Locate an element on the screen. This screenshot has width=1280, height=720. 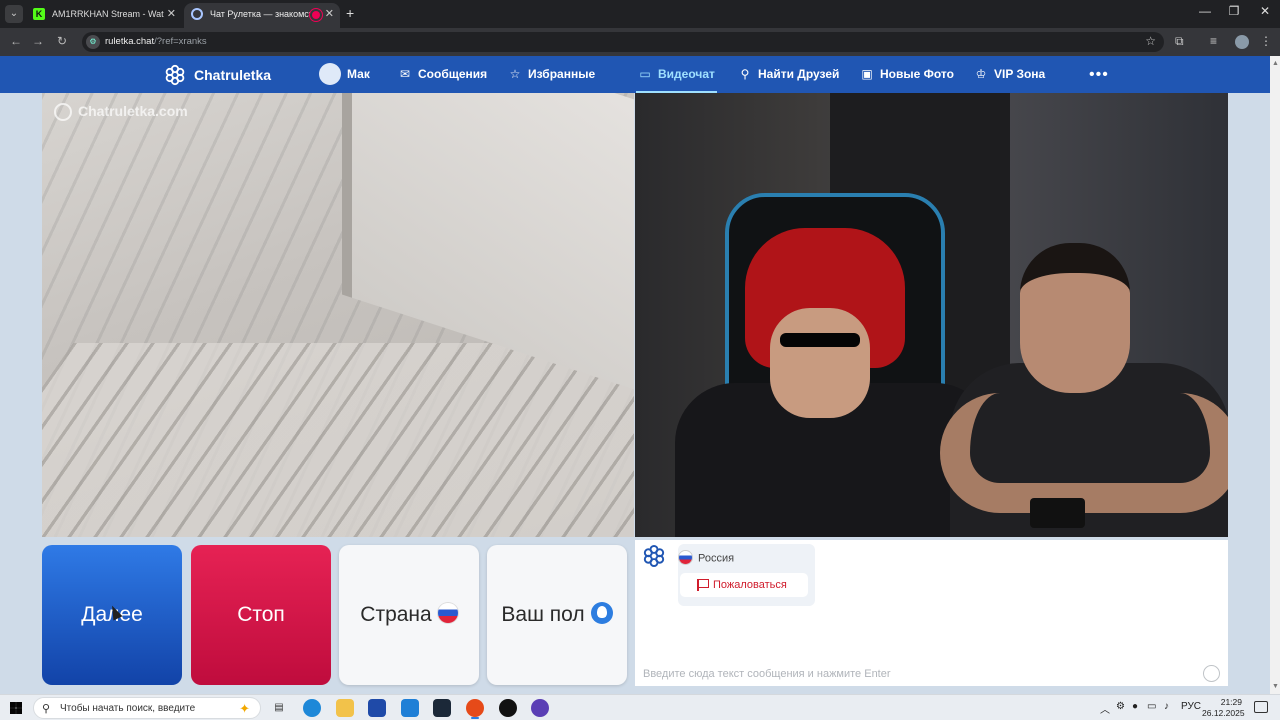
russia-flag-icon is located at coordinates (685, 557).